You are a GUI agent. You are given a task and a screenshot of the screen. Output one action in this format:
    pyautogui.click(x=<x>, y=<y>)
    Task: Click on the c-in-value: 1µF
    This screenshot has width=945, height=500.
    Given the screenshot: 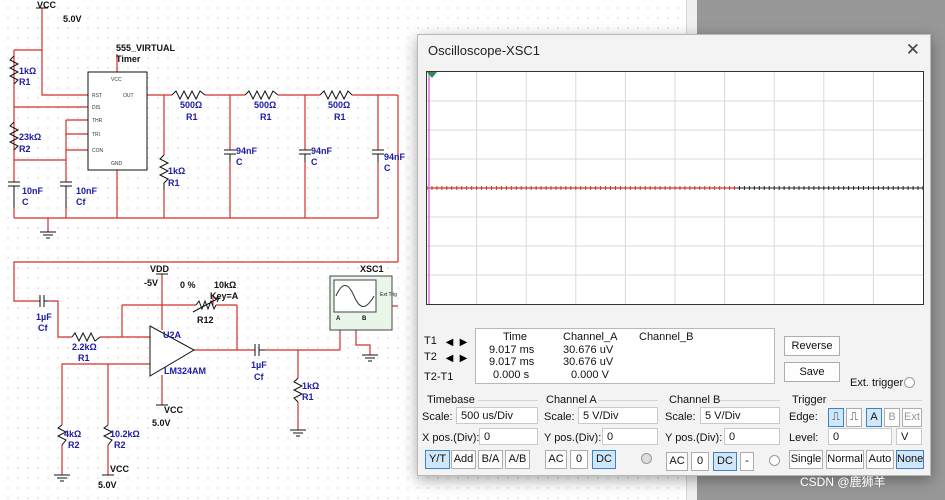 What is the action you would take?
    pyautogui.click(x=44, y=317)
    